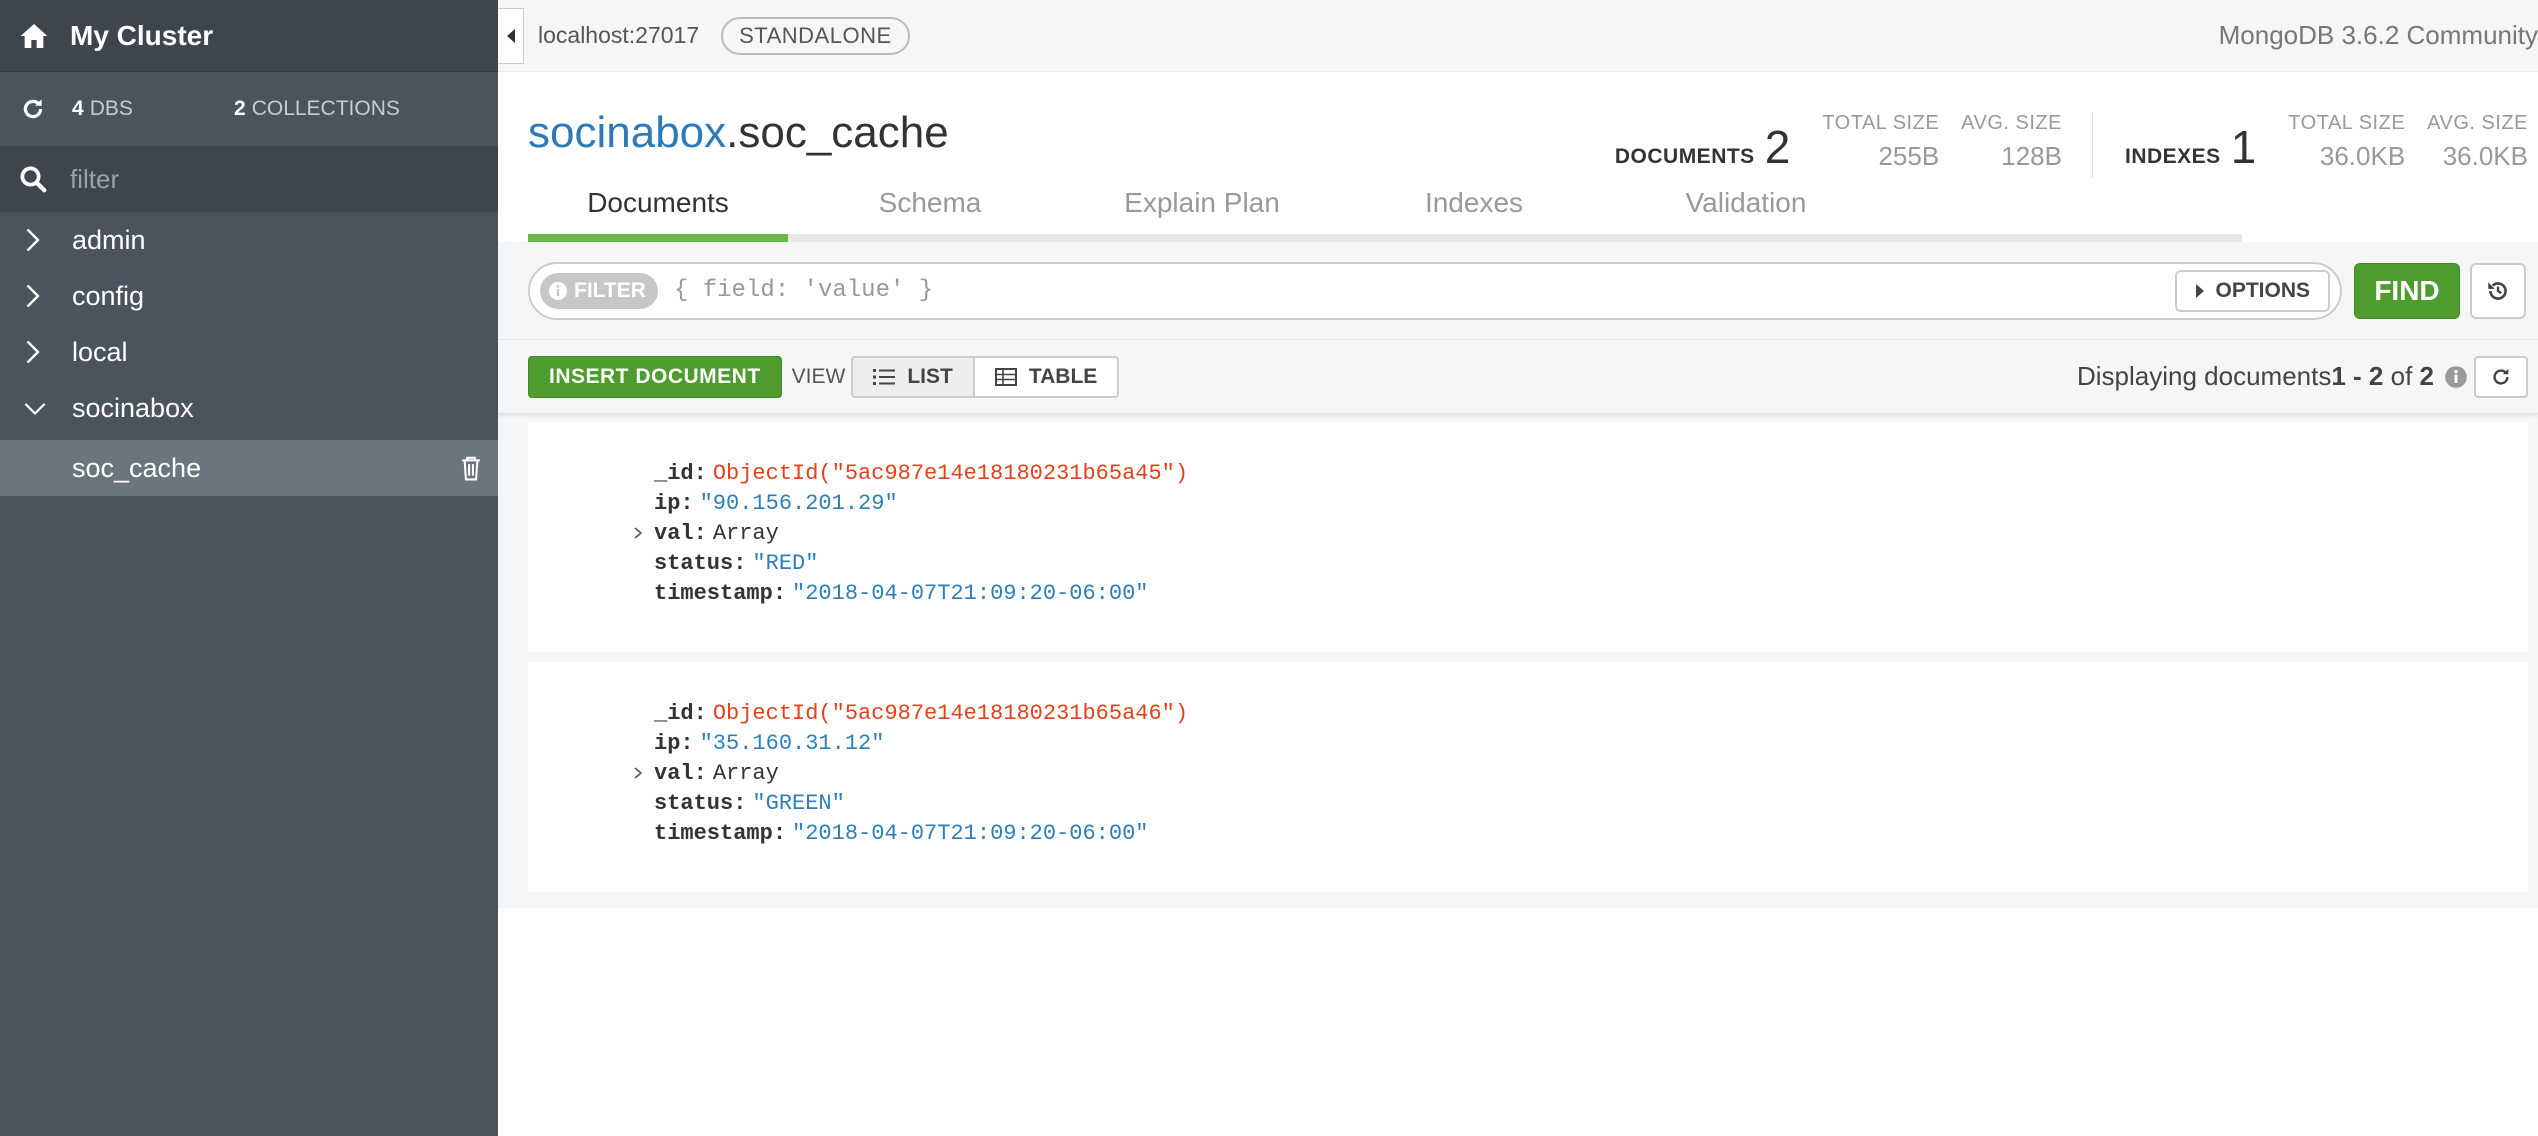  I want to click on database-list: admin config local socinabox, so click(249, 324).